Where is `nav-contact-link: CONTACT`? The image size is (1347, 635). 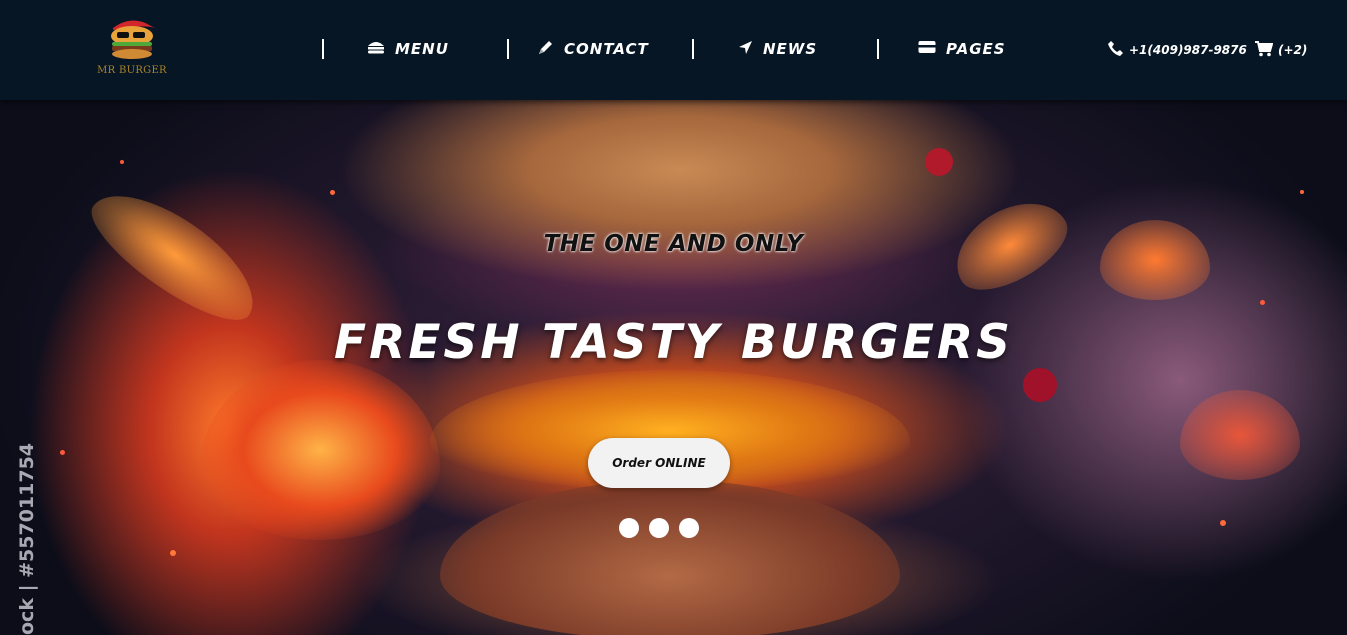 nav-contact-link: CONTACT is located at coordinates (593, 49).